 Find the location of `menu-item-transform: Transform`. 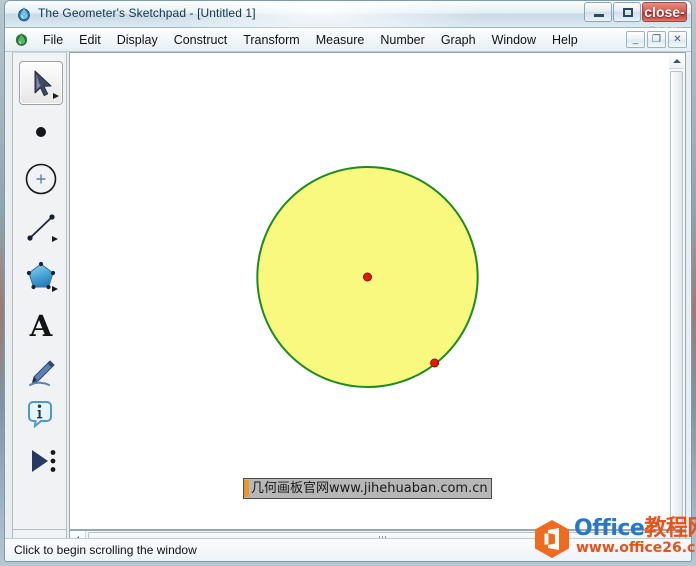

menu-item-transform: Transform is located at coordinates (271, 40).